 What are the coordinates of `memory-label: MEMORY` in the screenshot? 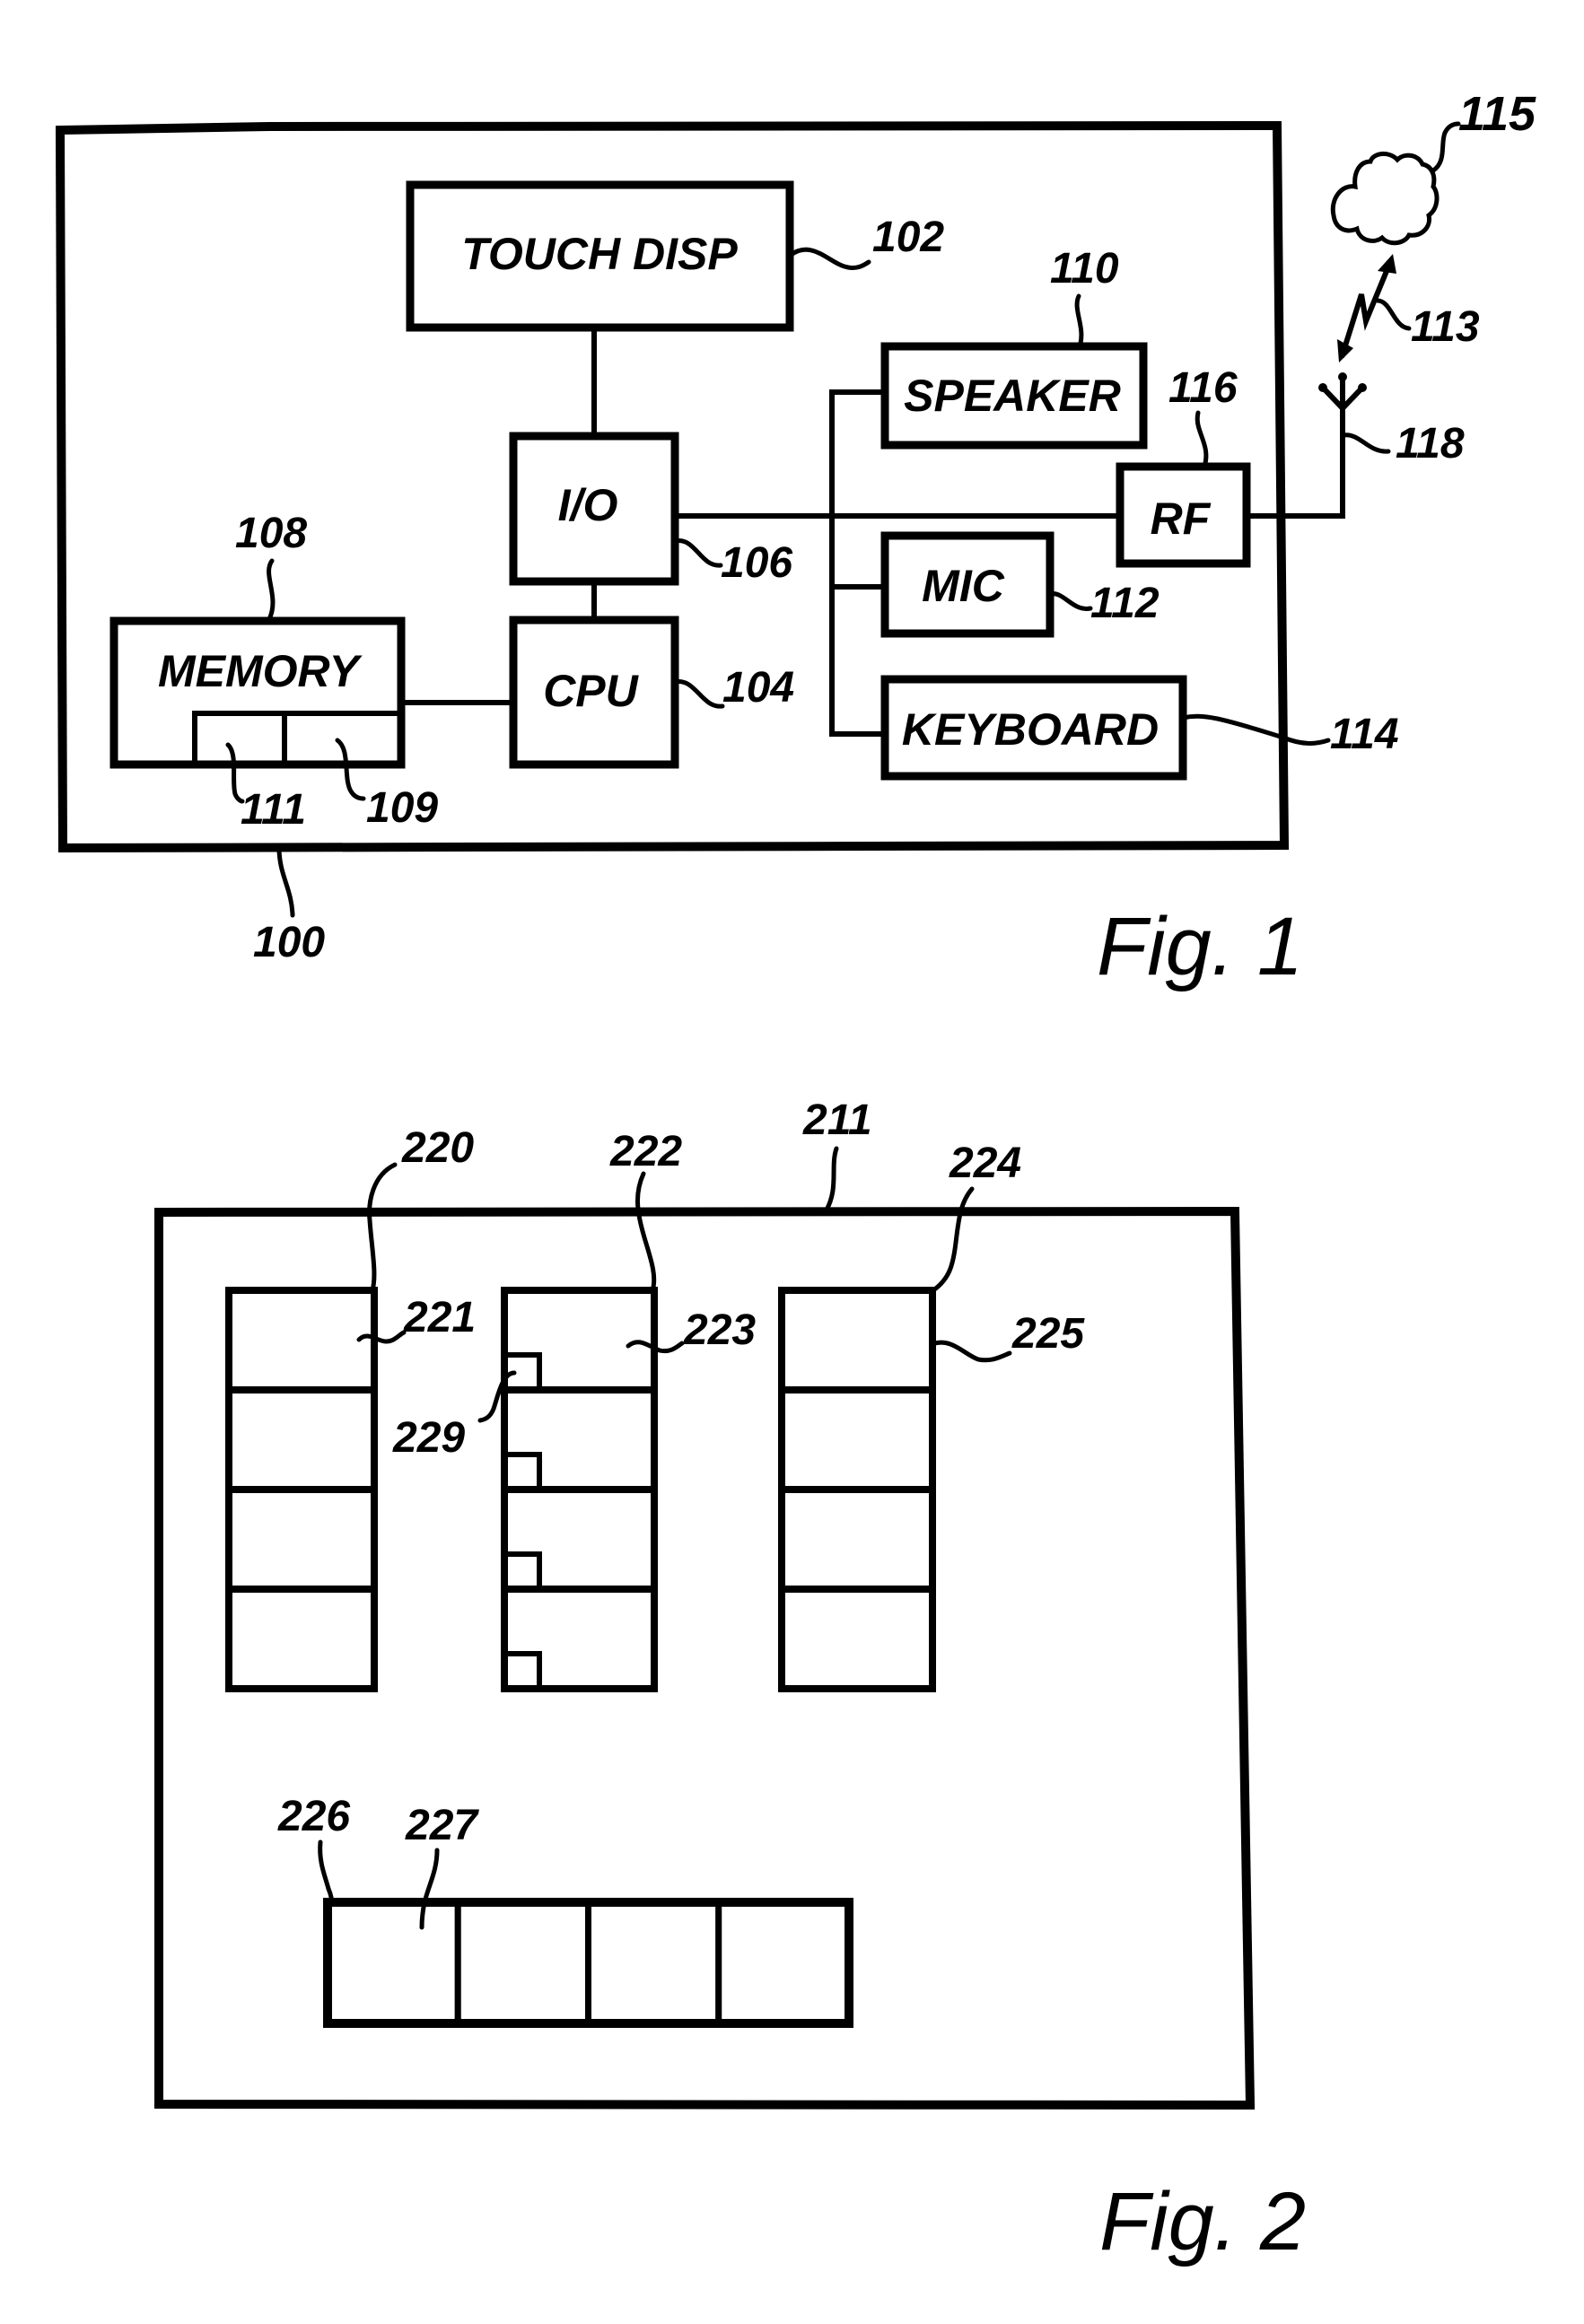 It's located at (260, 671).